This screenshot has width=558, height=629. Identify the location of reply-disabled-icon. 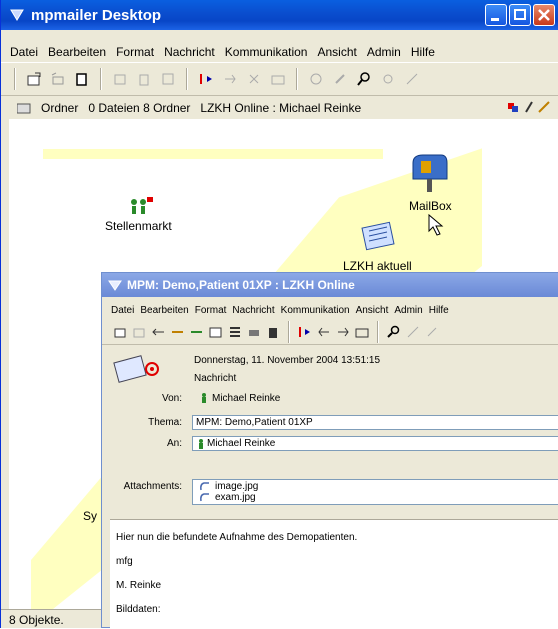
(140, 332).